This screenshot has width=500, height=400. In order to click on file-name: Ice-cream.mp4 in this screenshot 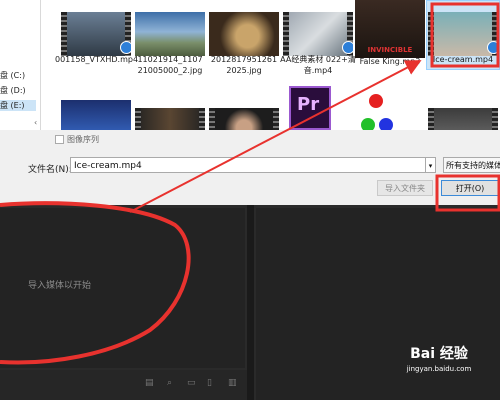, I will do `click(463, 59)`.